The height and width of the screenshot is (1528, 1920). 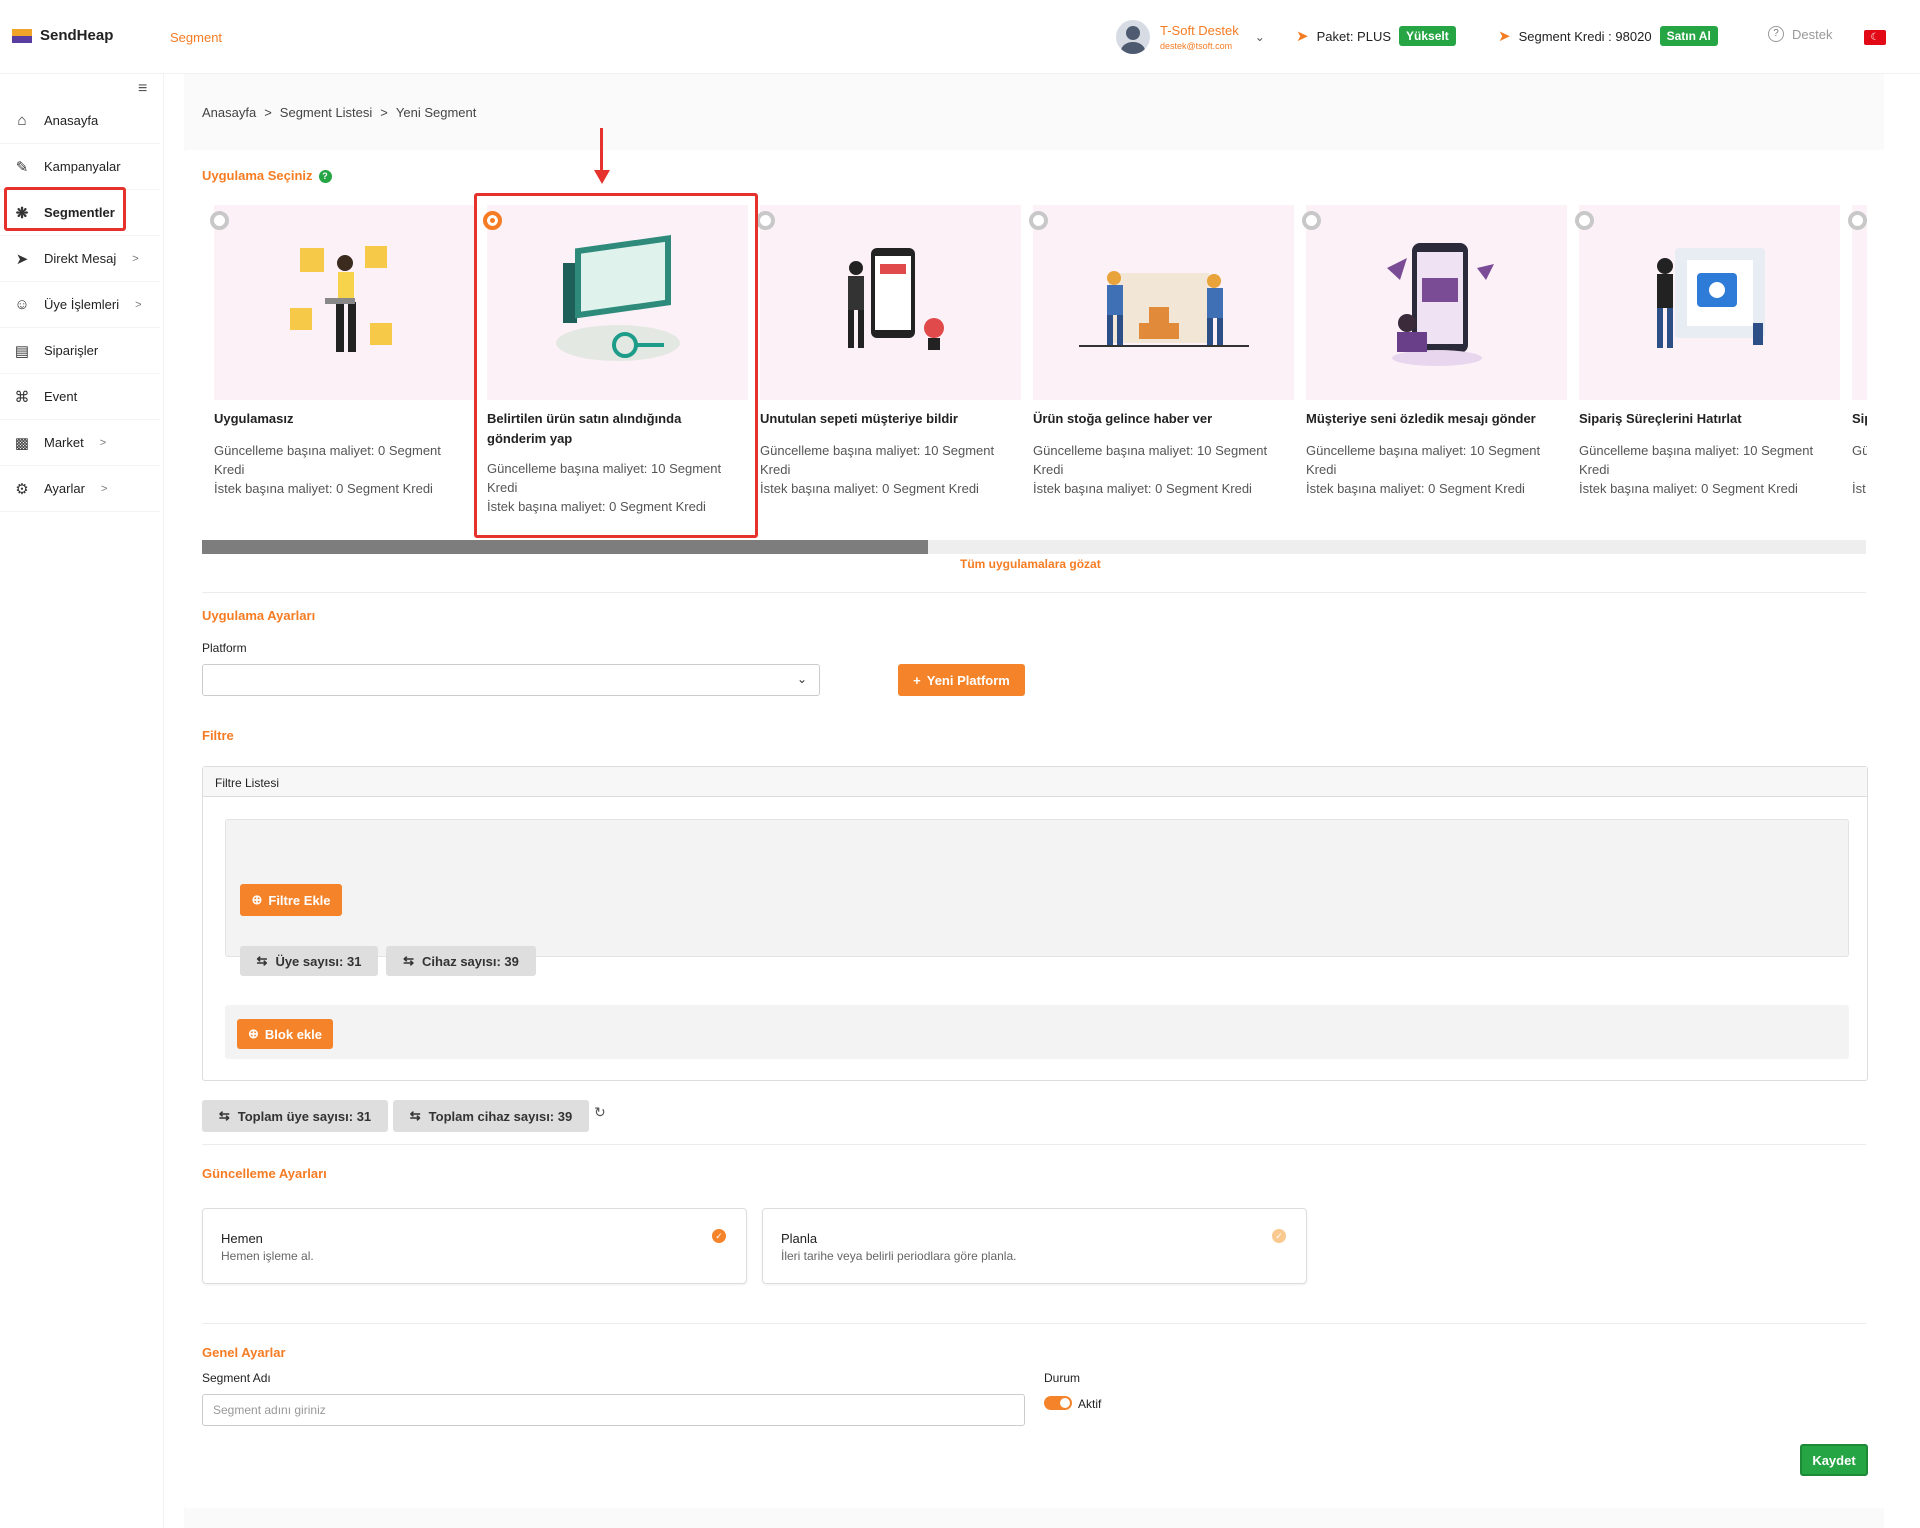 I want to click on app-title: Unutulan sepeti müşteriye bildir, so click(x=859, y=418).